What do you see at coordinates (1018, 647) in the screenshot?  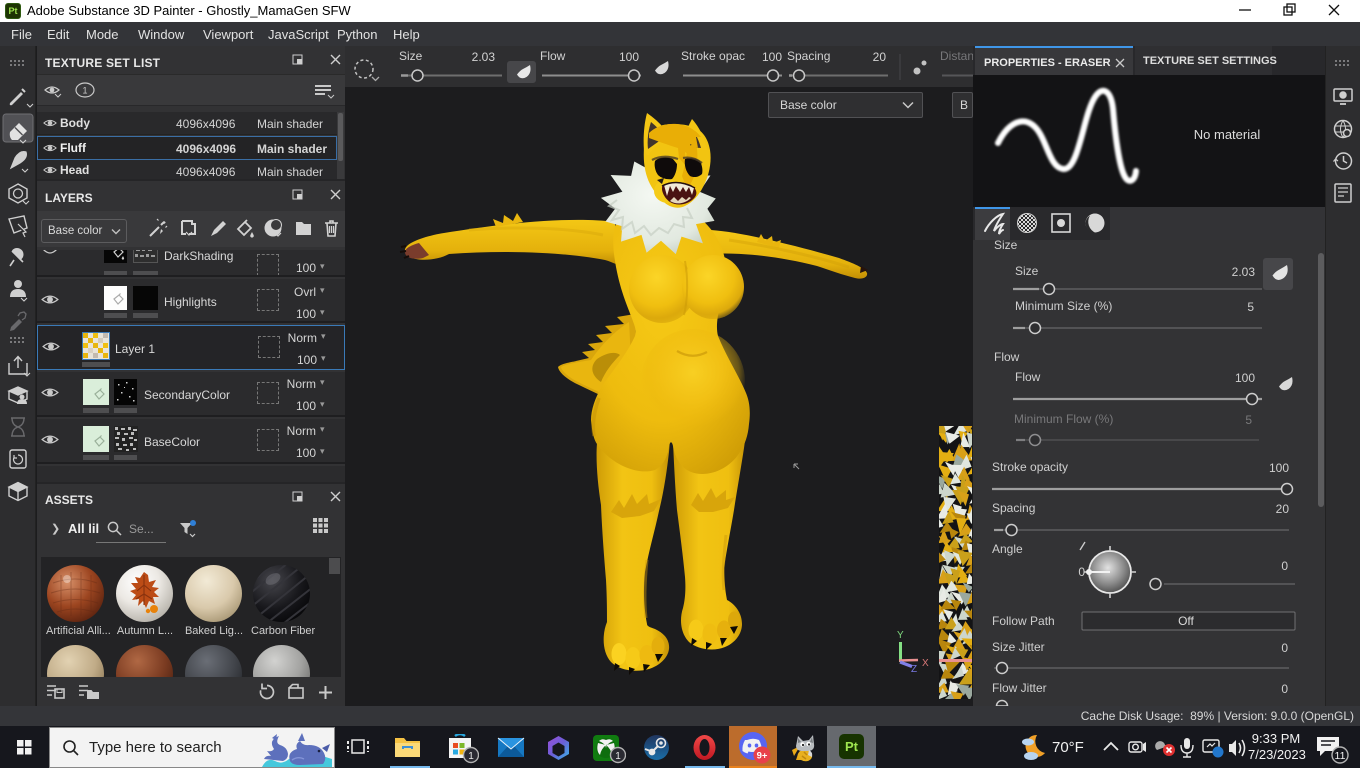 I see `svg-text: Size Jitter` at bounding box center [1018, 647].